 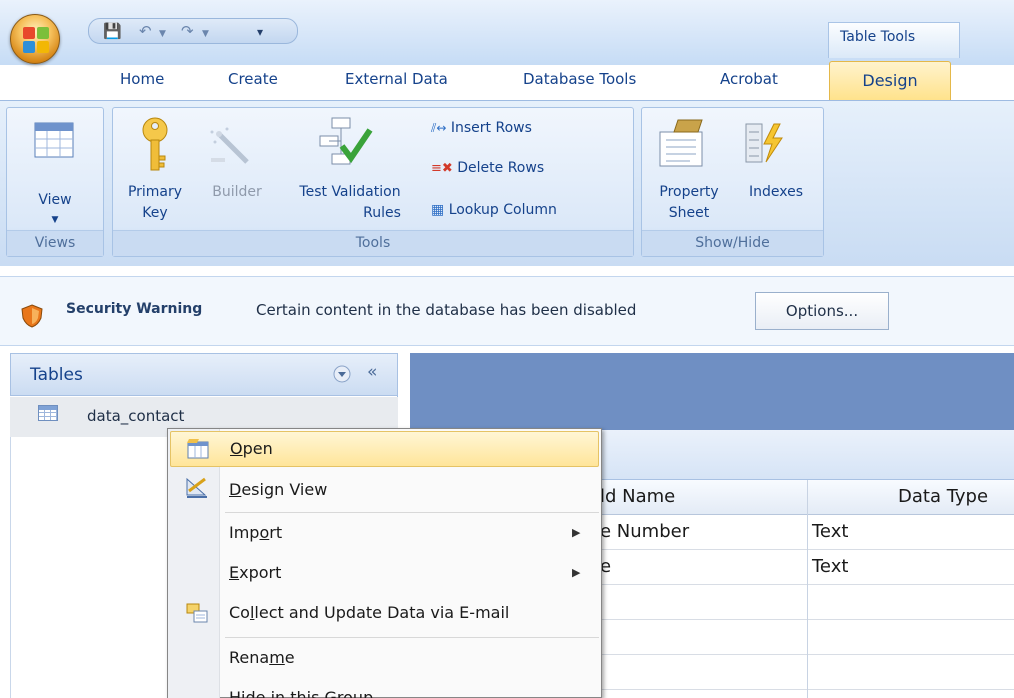 What do you see at coordinates (373, 243) in the screenshot?
I see `group-title-tools: Tools` at bounding box center [373, 243].